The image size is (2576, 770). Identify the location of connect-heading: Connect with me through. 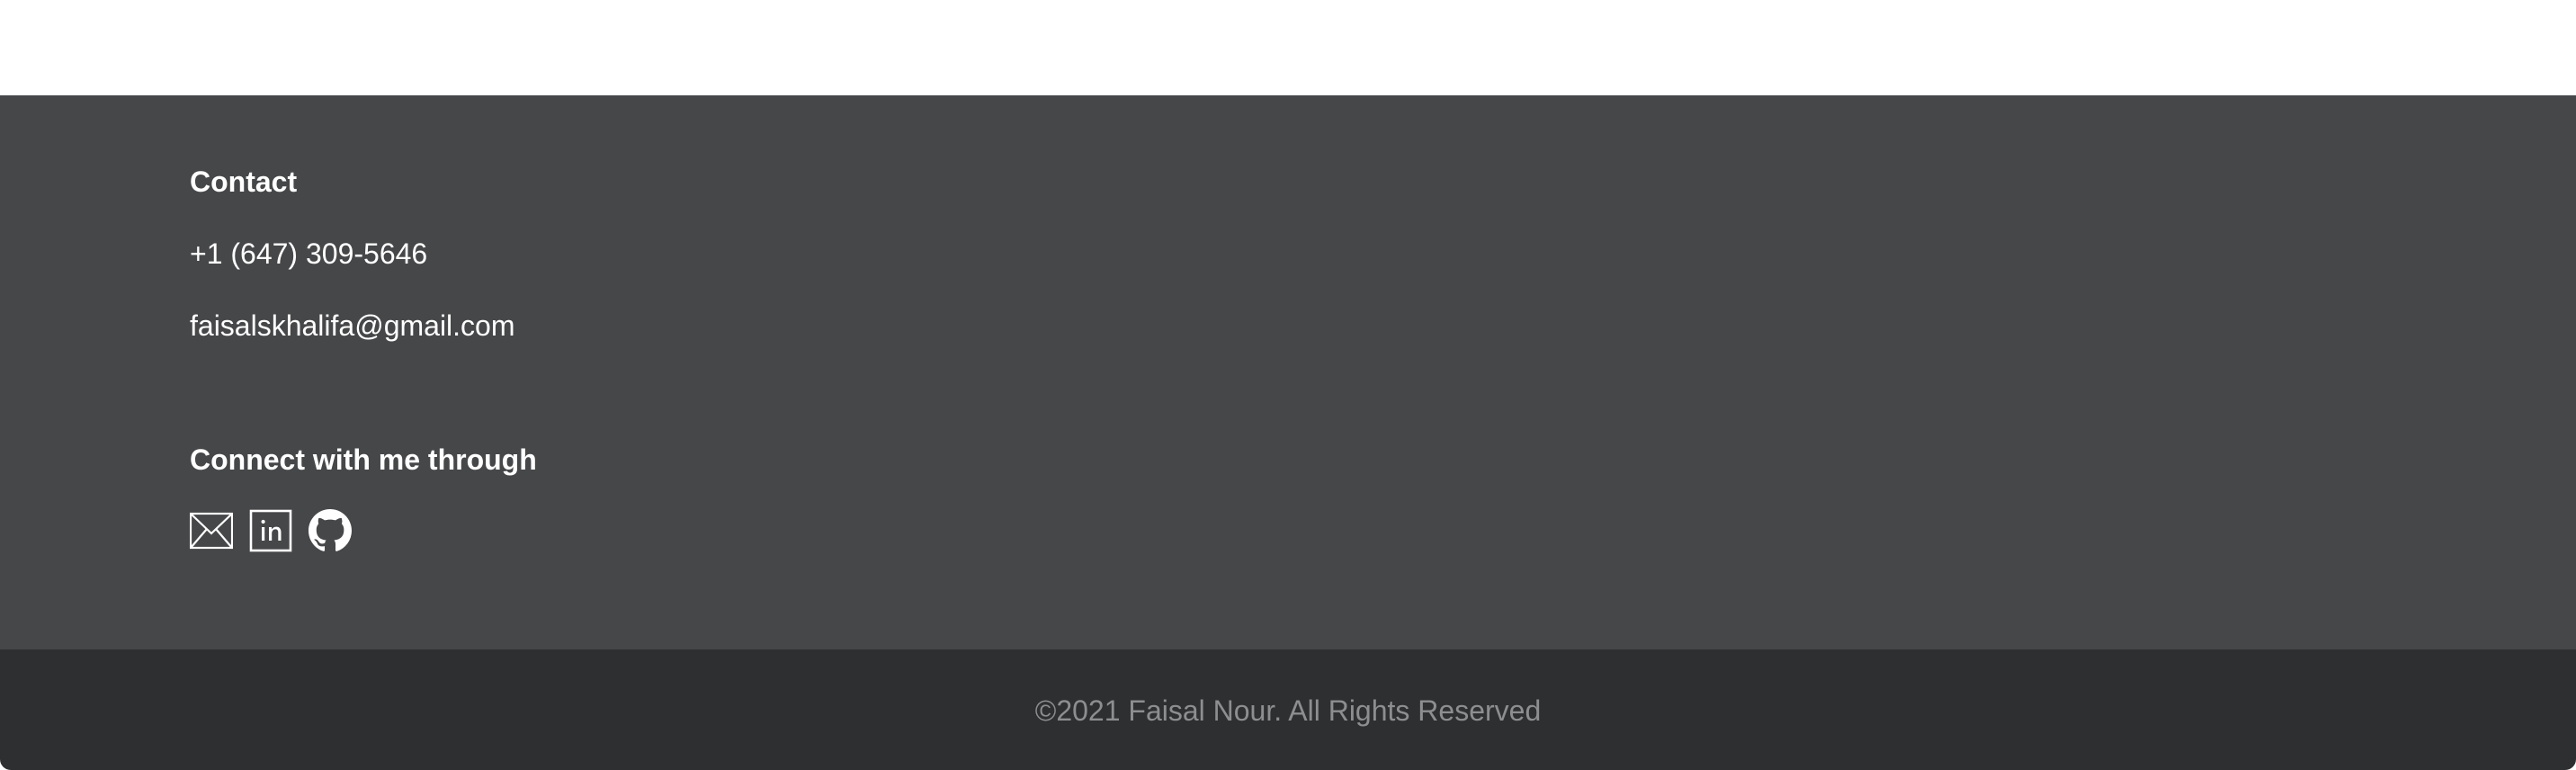
(363, 459).